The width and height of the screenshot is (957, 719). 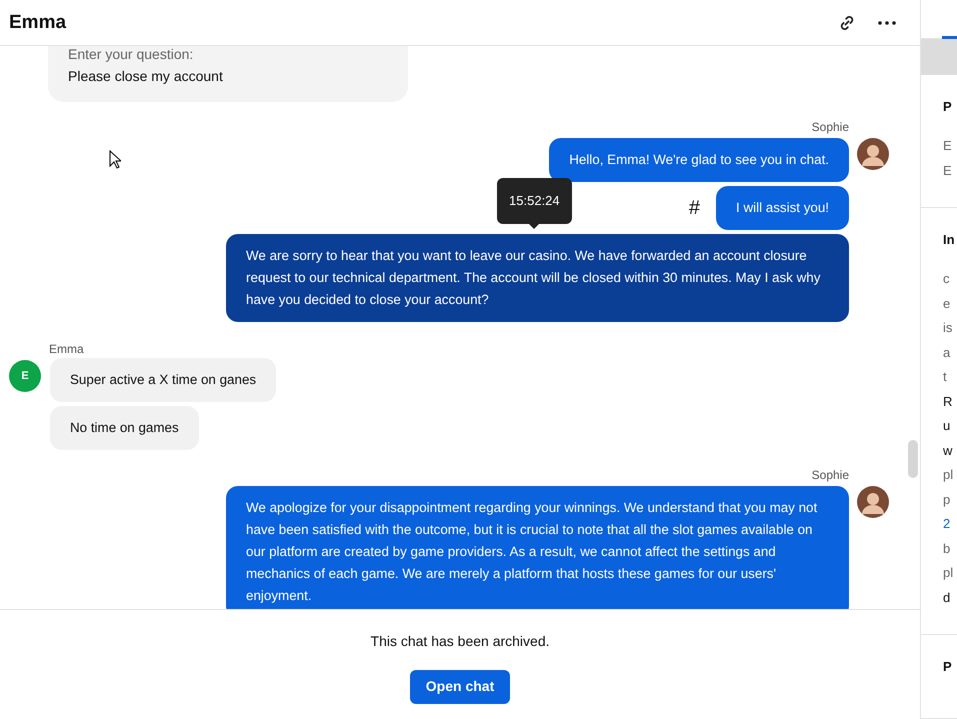 What do you see at coordinates (124, 428) in the screenshot?
I see `message-bubble: No time on games` at bounding box center [124, 428].